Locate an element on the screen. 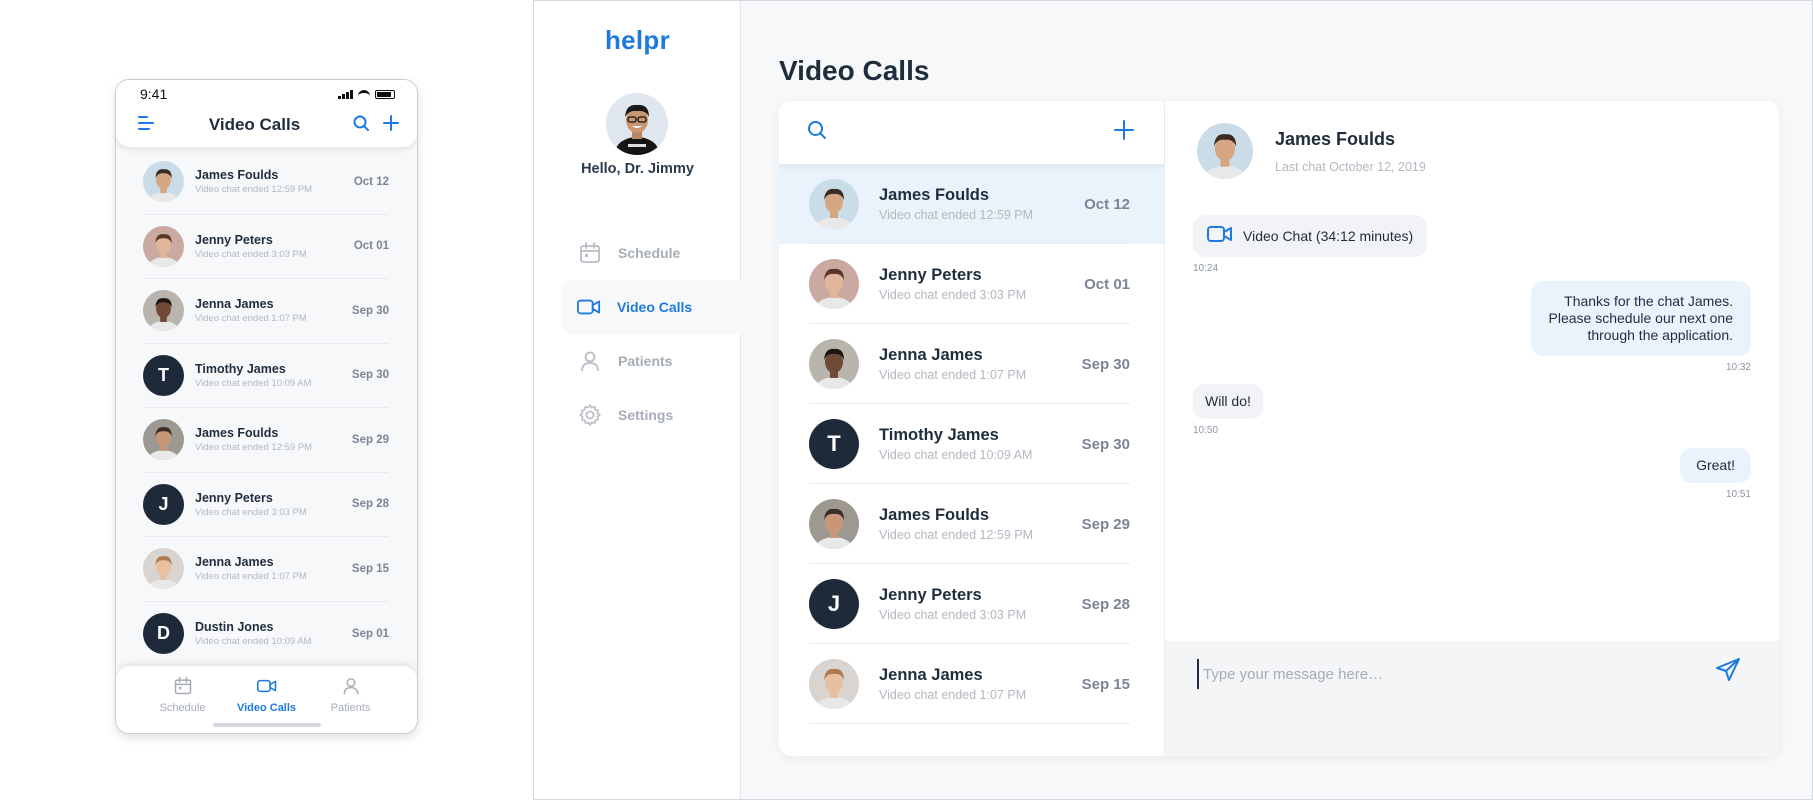  new-call-plus-icon is located at coordinates (1124, 132).